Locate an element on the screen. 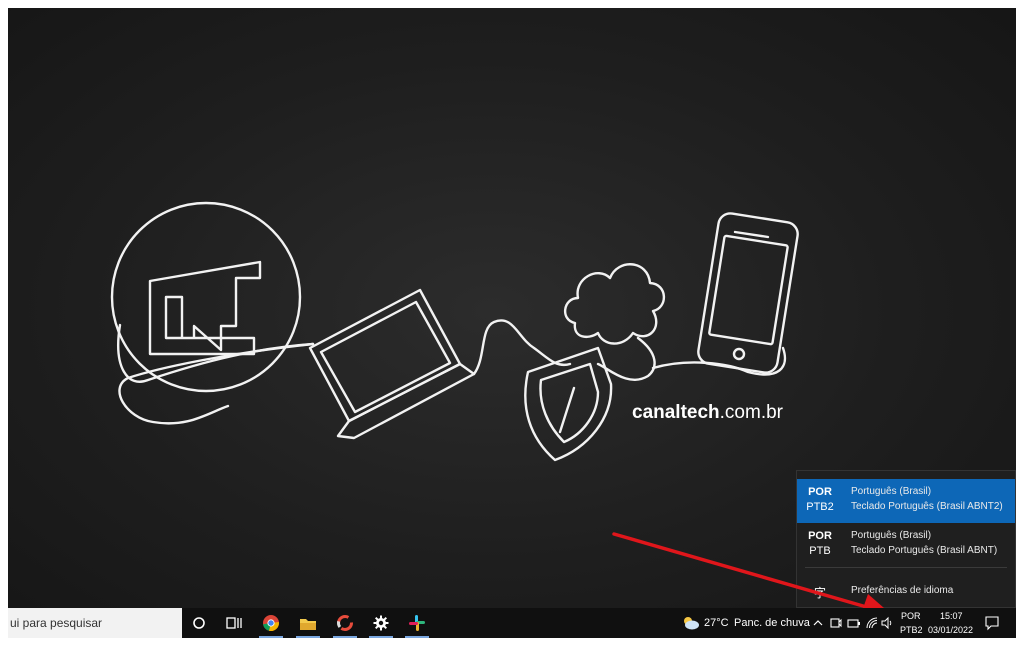  weather-temperature: 27°C is located at coordinates (716, 623).